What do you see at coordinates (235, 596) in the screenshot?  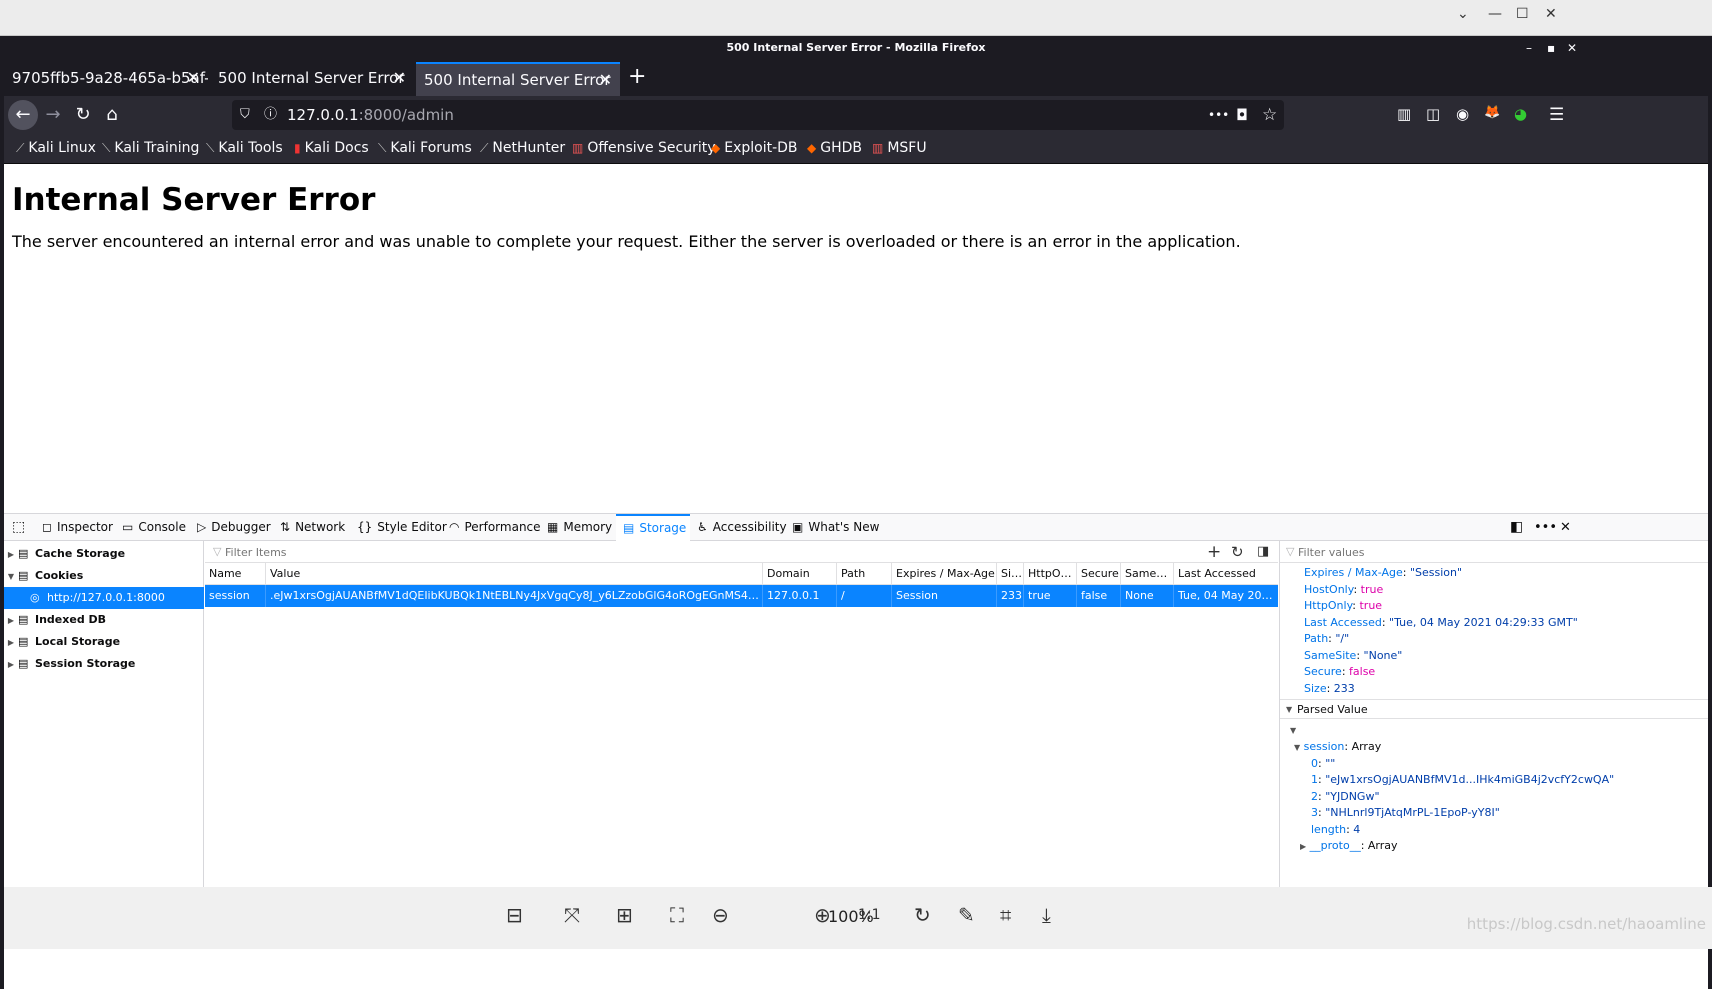 I see `cell-name: session` at bounding box center [235, 596].